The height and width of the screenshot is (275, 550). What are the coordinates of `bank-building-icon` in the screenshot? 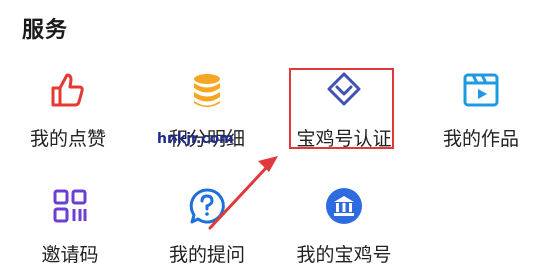 It's located at (344, 206).